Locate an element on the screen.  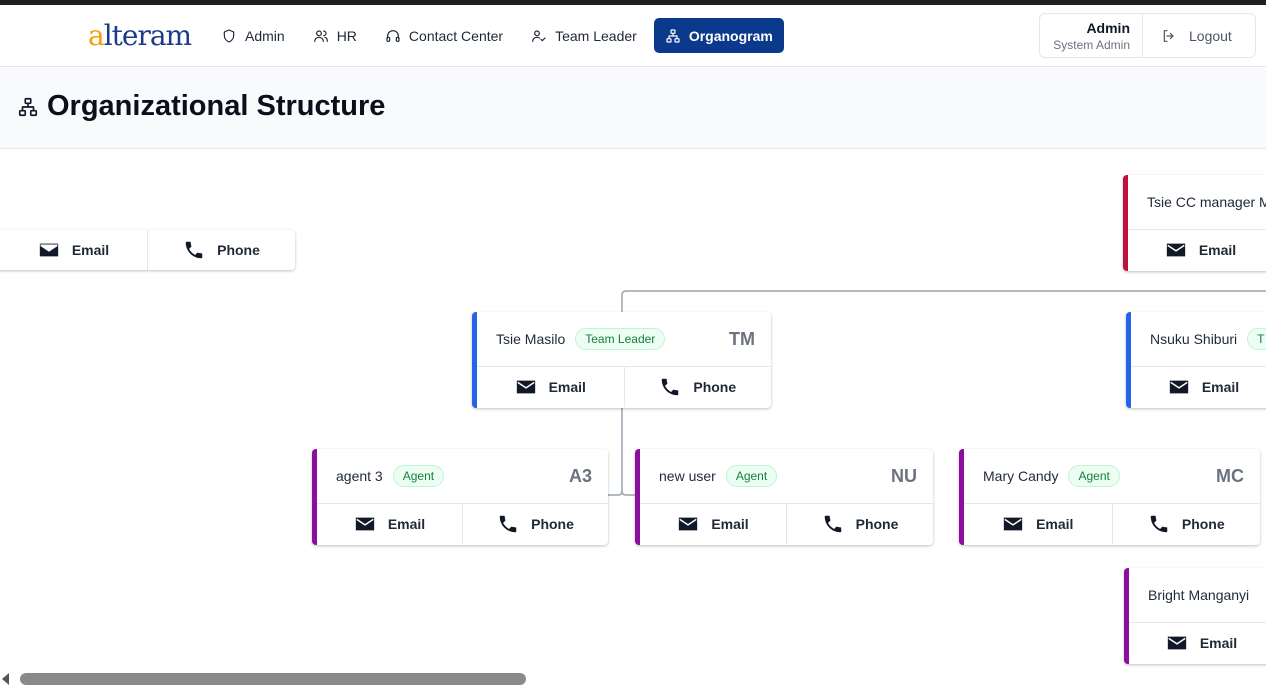
nav-item-label: Team Leader is located at coordinates (596, 35).